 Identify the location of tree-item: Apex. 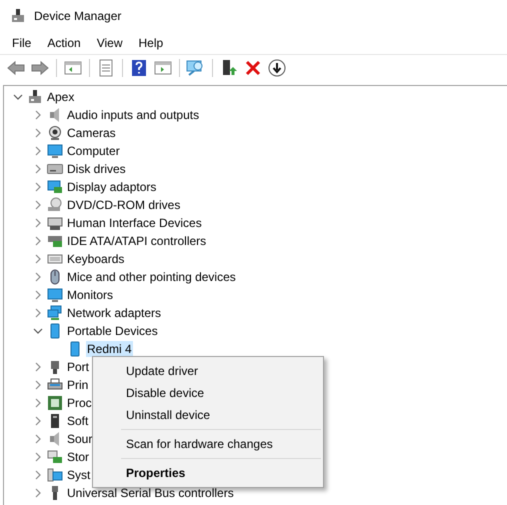
(61, 97).